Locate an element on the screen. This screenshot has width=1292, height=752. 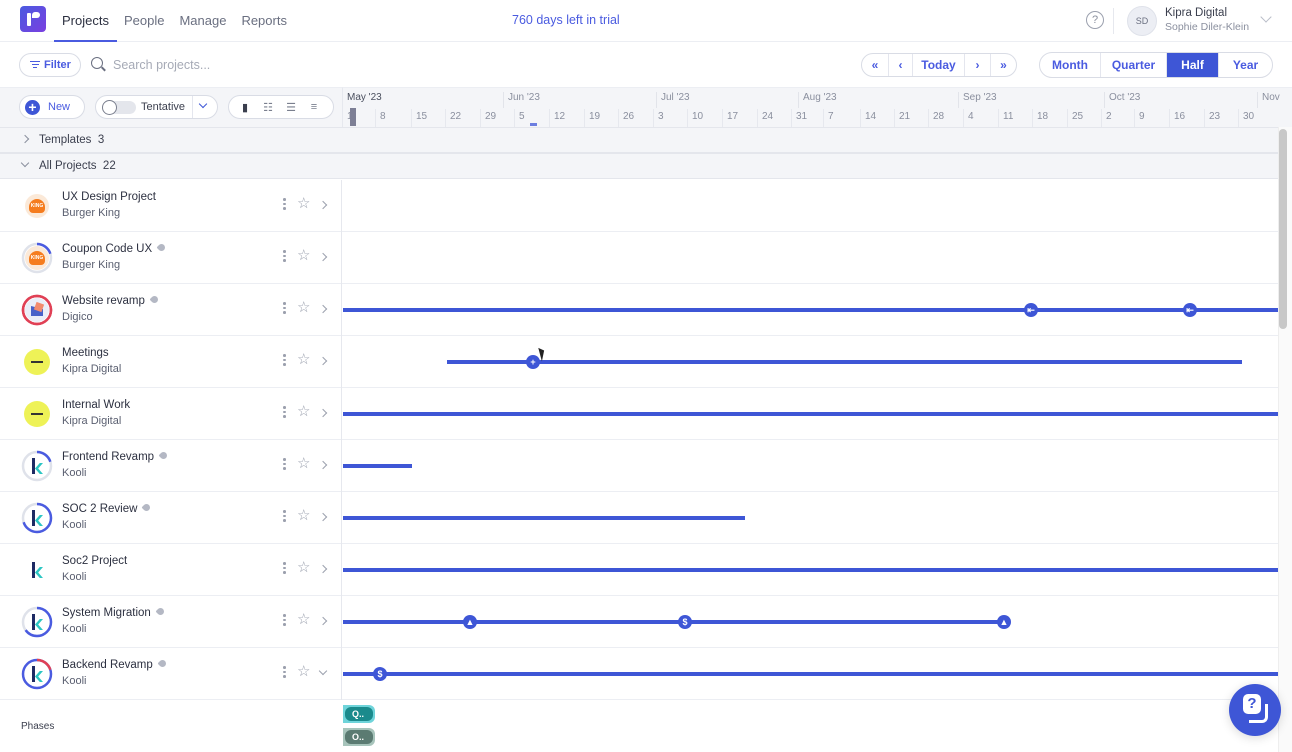
project-title: Backend Revamp is located at coordinates (107, 665).